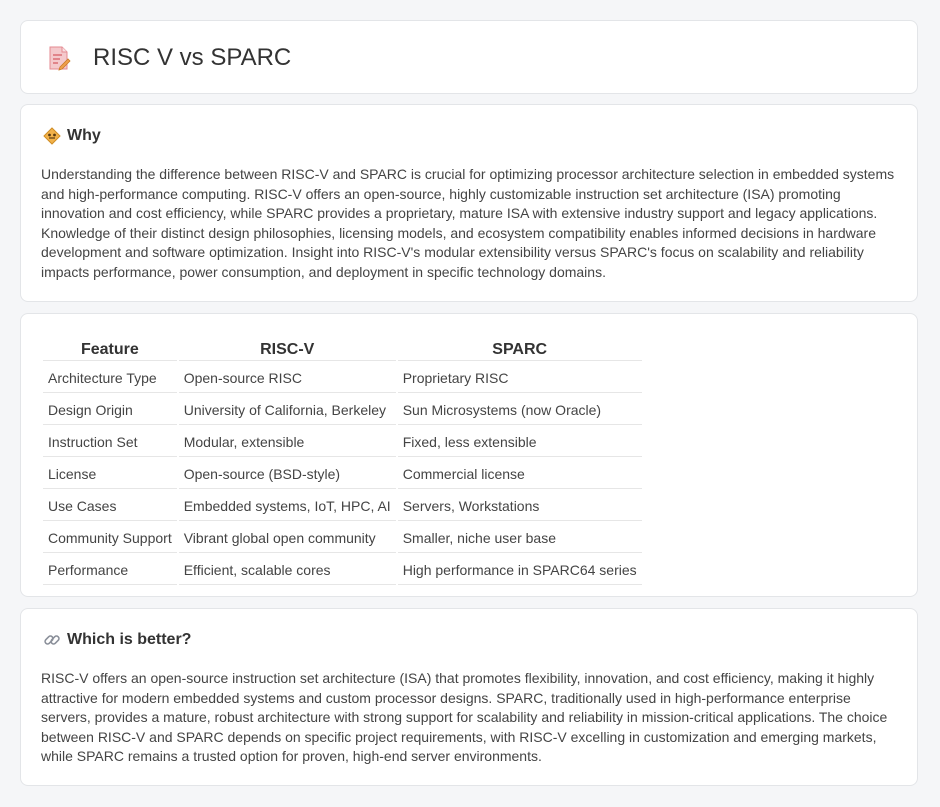 The width and height of the screenshot is (940, 807). What do you see at coordinates (192, 57) in the screenshot?
I see `page-title: RISC V vs SPARC` at bounding box center [192, 57].